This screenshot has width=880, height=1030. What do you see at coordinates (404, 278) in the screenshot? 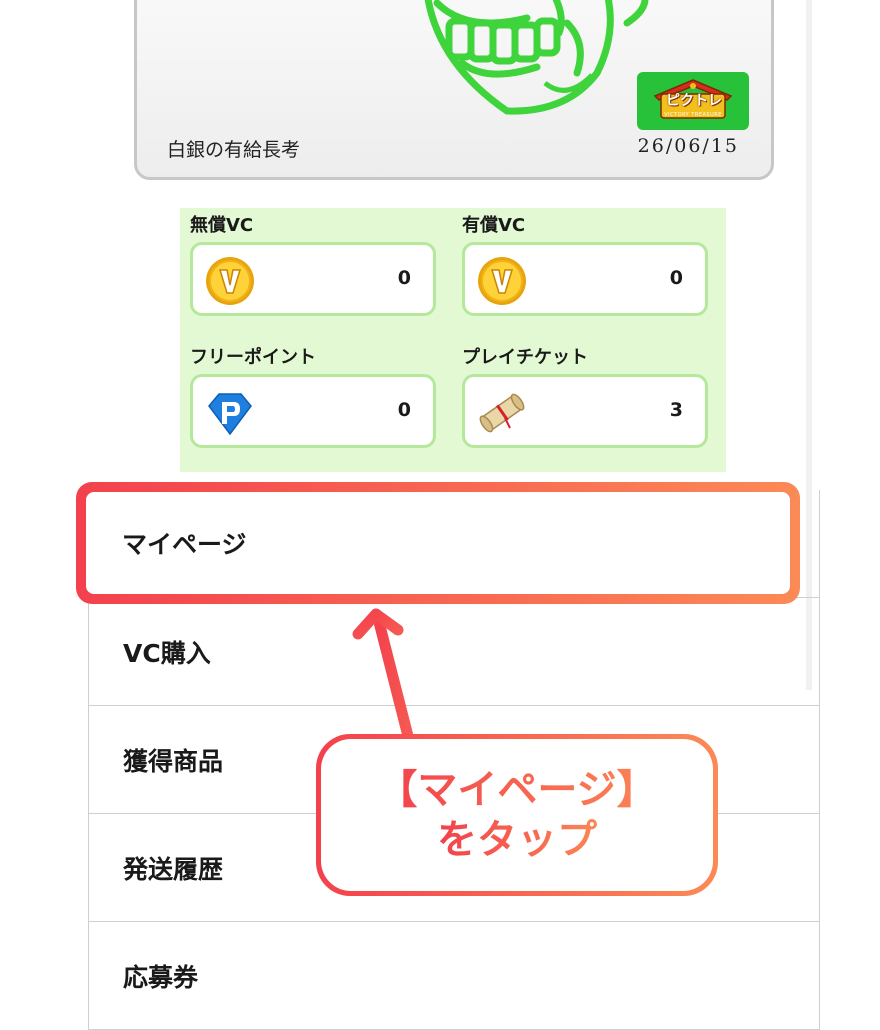
I see `free-vc-value: 0` at bounding box center [404, 278].